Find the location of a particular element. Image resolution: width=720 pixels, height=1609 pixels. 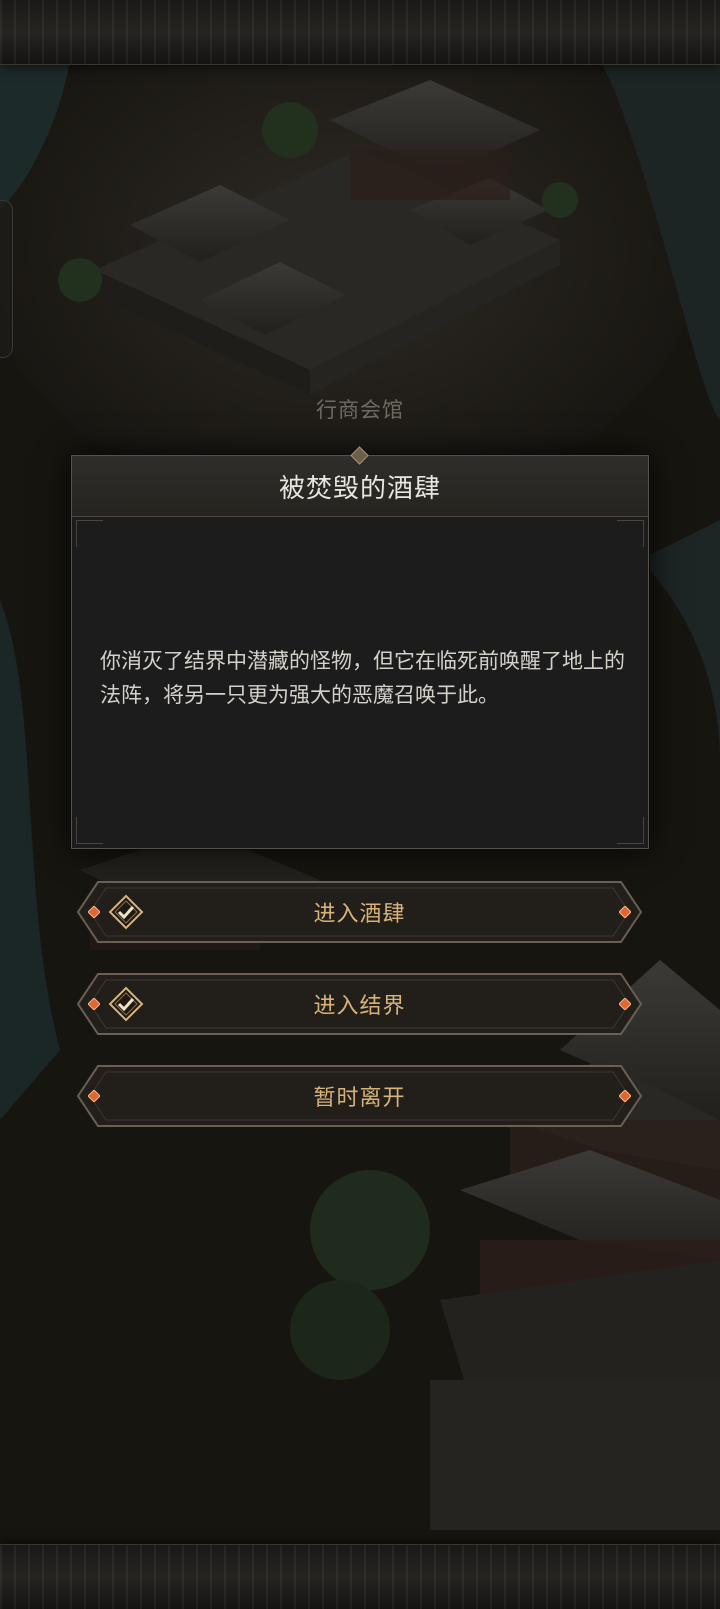

dialog-title: 被焚毁的酒肆 is located at coordinates (359, 488).